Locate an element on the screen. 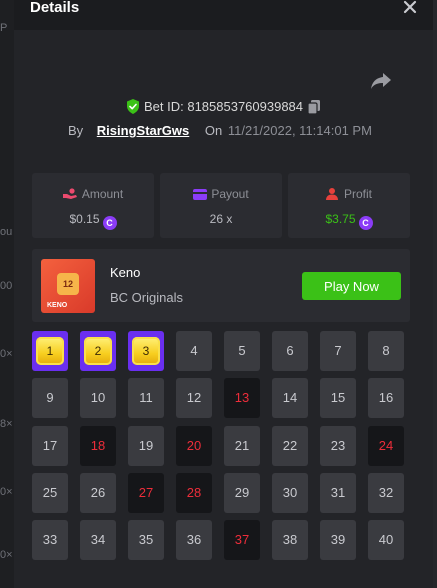  bet-id-row: Bet ID: 8185853760939884 is located at coordinates (223, 108).